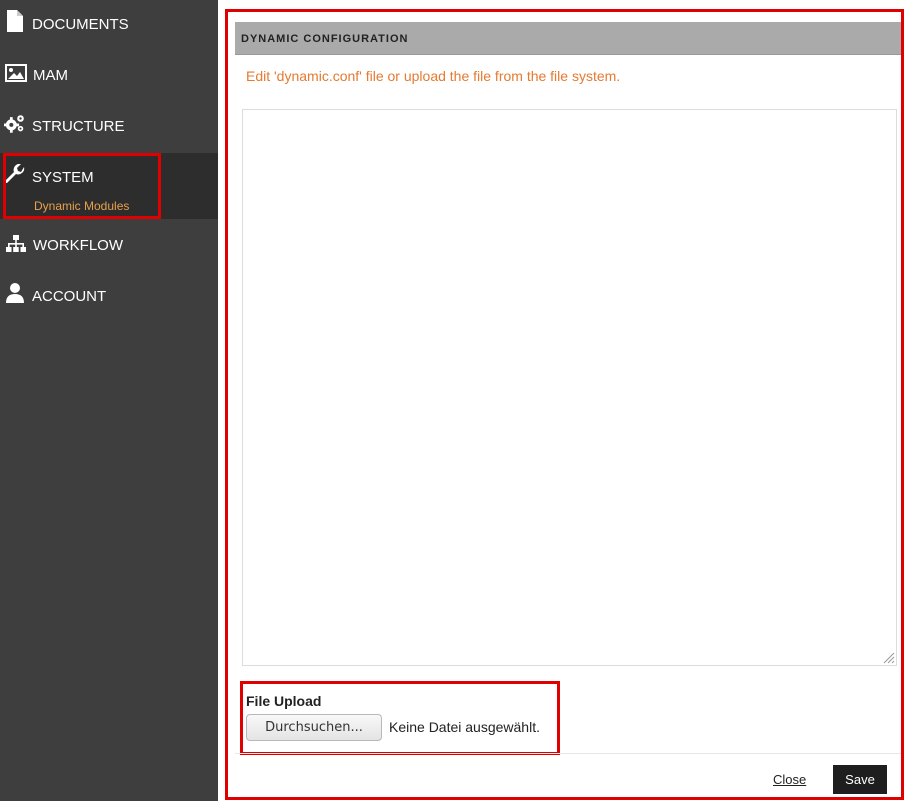 Image resolution: width=909 pixels, height=801 pixels. What do you see at coordinates (325, 39) in the screenshot?
I see `panel-title: DYNAMIC CONFIGURATION` at bounding box center [325, 39].